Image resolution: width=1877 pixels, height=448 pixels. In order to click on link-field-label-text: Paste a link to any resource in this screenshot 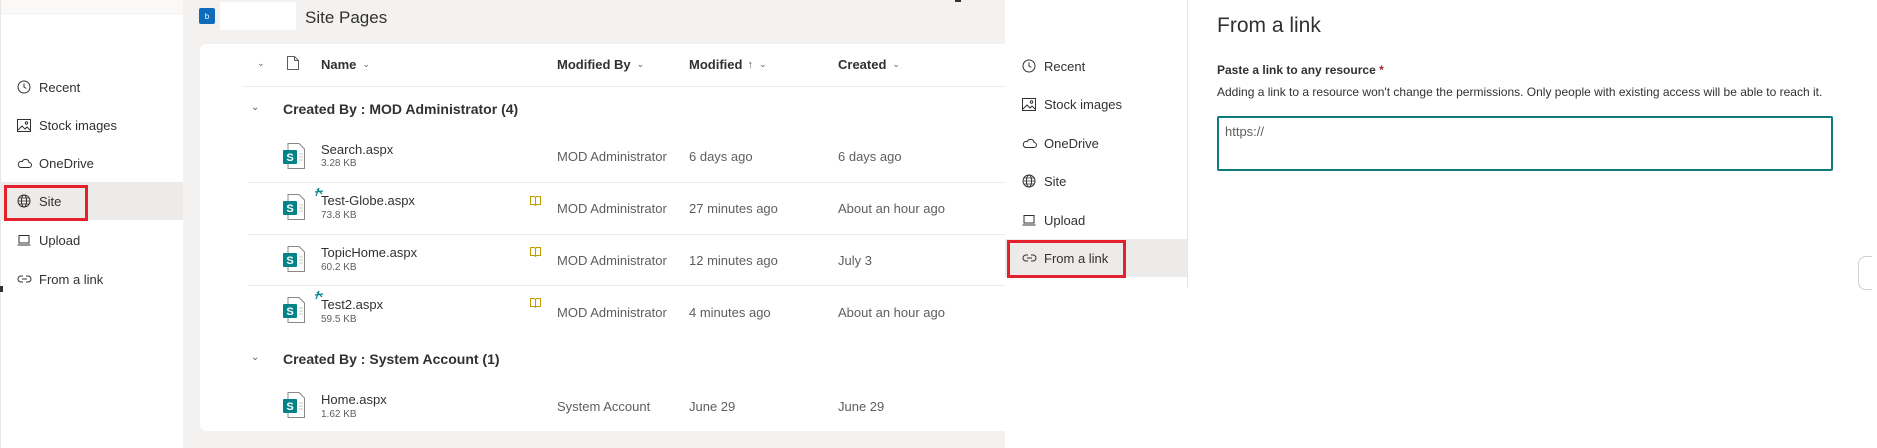, I will do `click(1296, 70)`.